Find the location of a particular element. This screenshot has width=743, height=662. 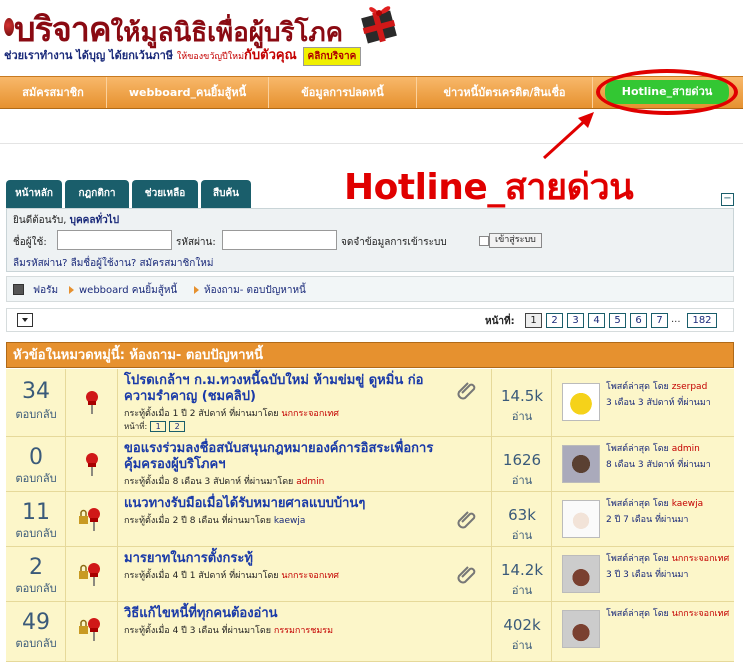

remember-checkbox is located at coordinates (484, 241).